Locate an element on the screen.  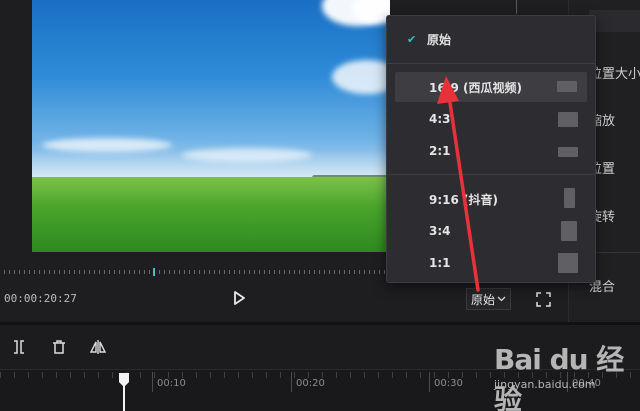
ruler-label-30s: 00:30 is located at coordinates (448, 383).